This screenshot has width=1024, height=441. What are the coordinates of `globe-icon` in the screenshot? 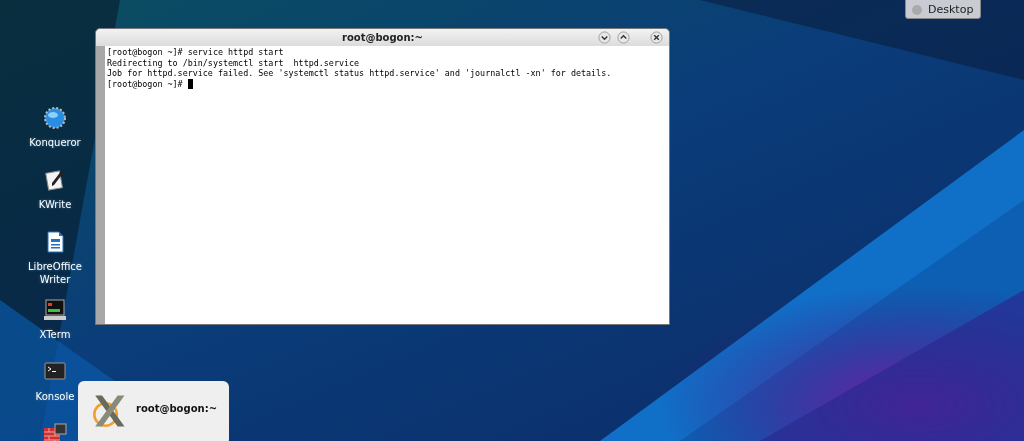 It's located at (55, 118).